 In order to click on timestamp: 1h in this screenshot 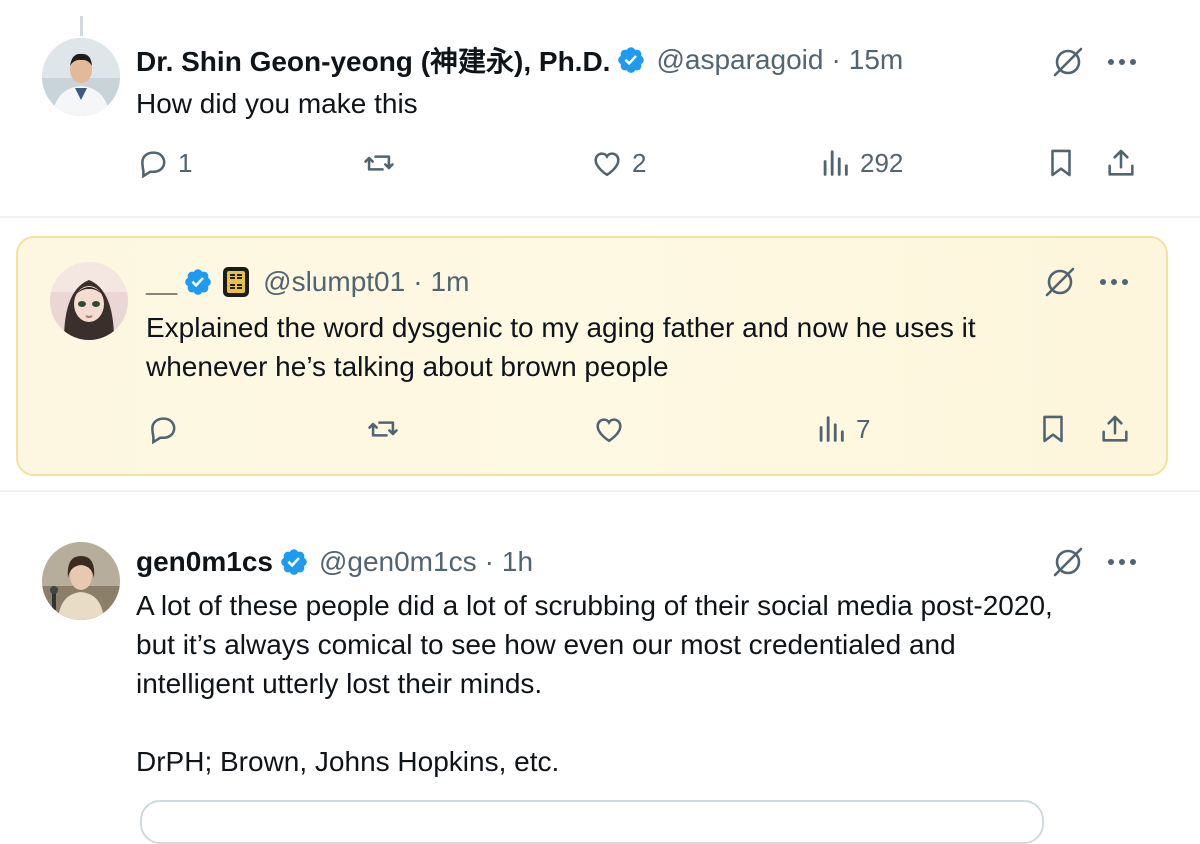, I will do `click(517, 562)`.